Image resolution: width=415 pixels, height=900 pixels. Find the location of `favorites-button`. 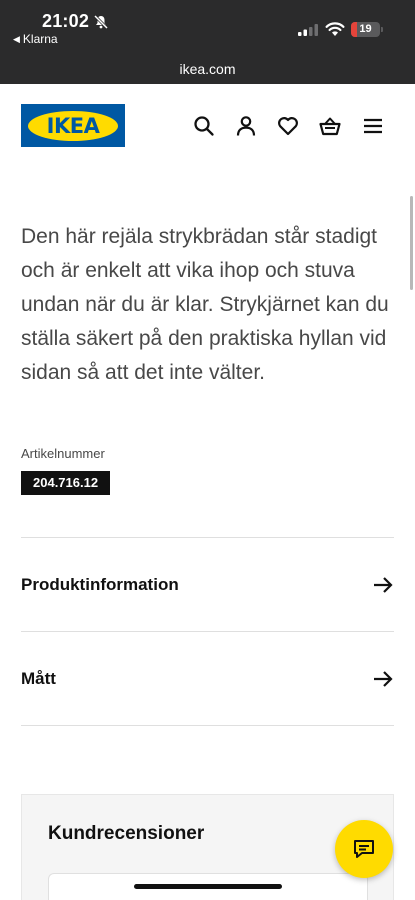

favorites-button is located at coordinates (288, 126).